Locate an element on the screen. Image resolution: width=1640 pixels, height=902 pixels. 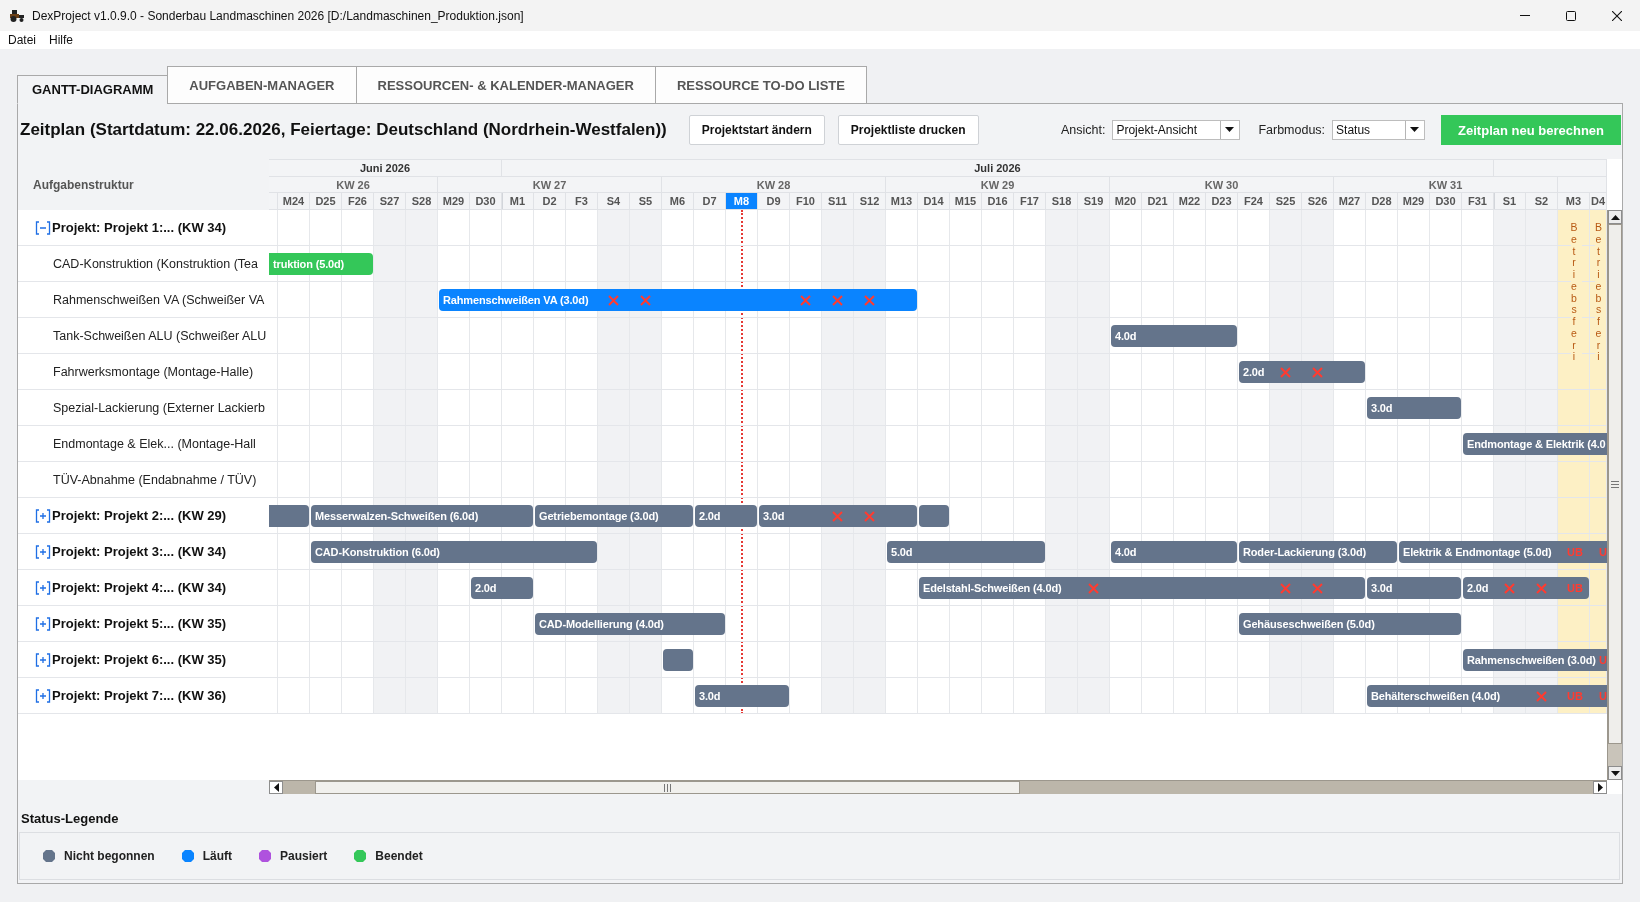
arrow-up-icon is located at coordinates (1615, 217).